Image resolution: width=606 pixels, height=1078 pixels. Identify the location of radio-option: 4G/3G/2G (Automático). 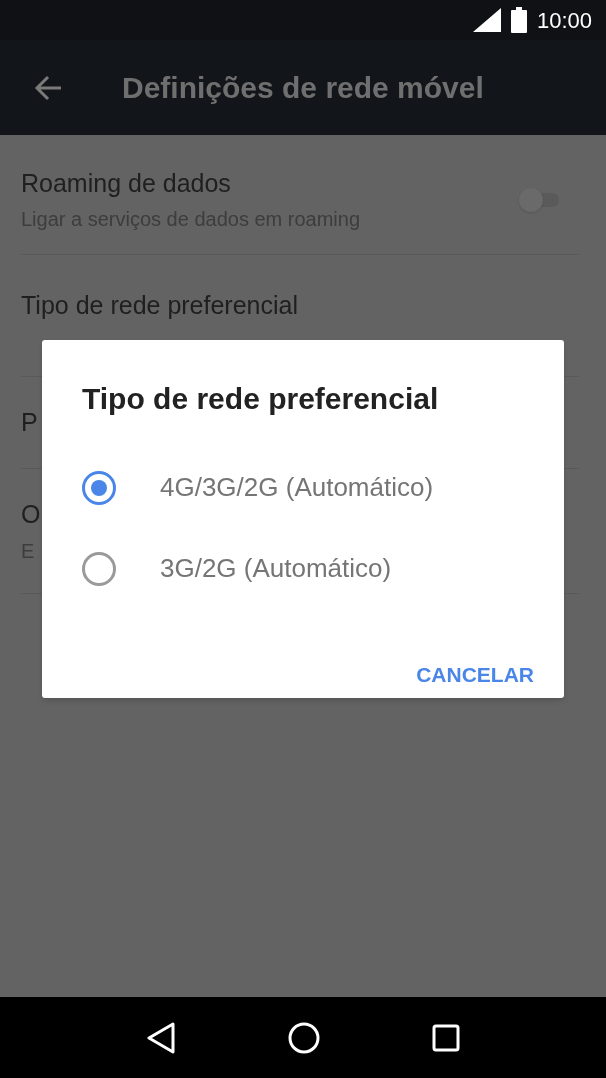
(303, 487).